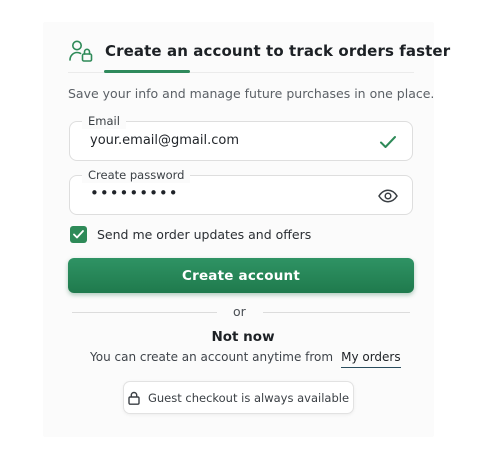 The width and height of the screenshot is (486, 461). Describe the element at coordinates (388, 196) in the screenshot. I see `eye-icon` at that location.